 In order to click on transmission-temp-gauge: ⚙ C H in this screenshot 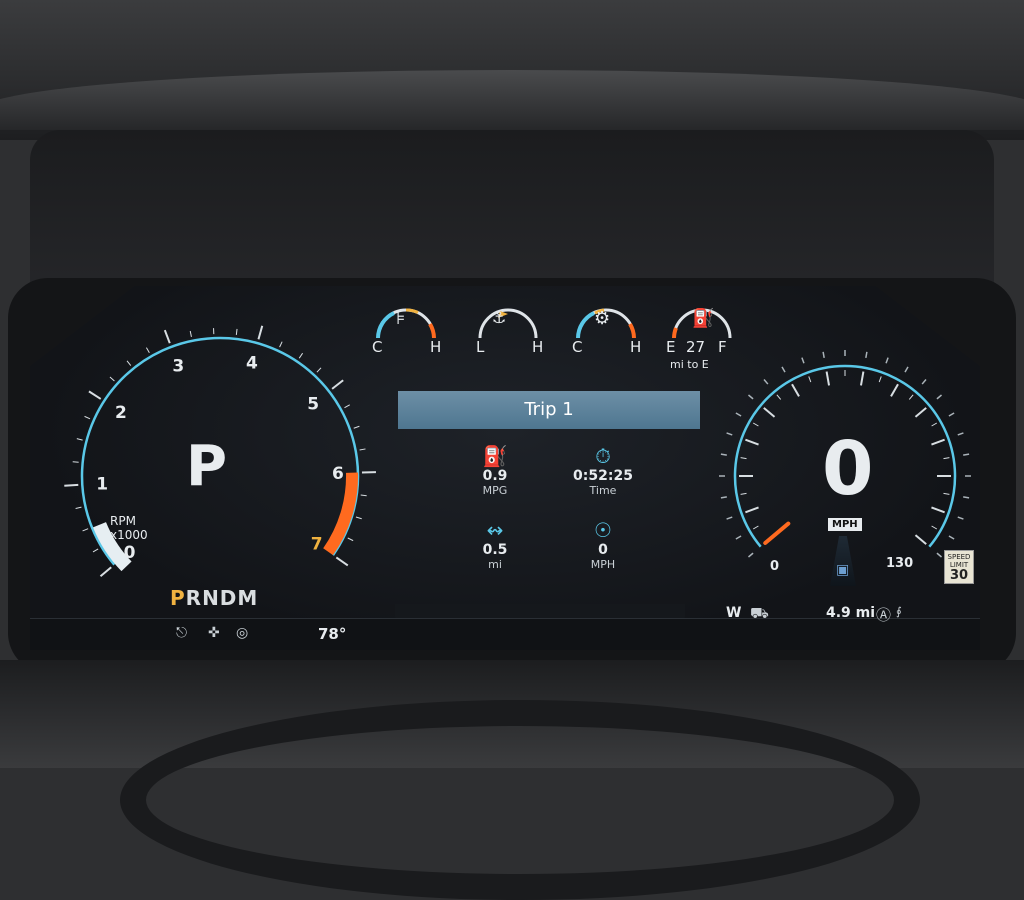, I will do `click(606, 324)`.